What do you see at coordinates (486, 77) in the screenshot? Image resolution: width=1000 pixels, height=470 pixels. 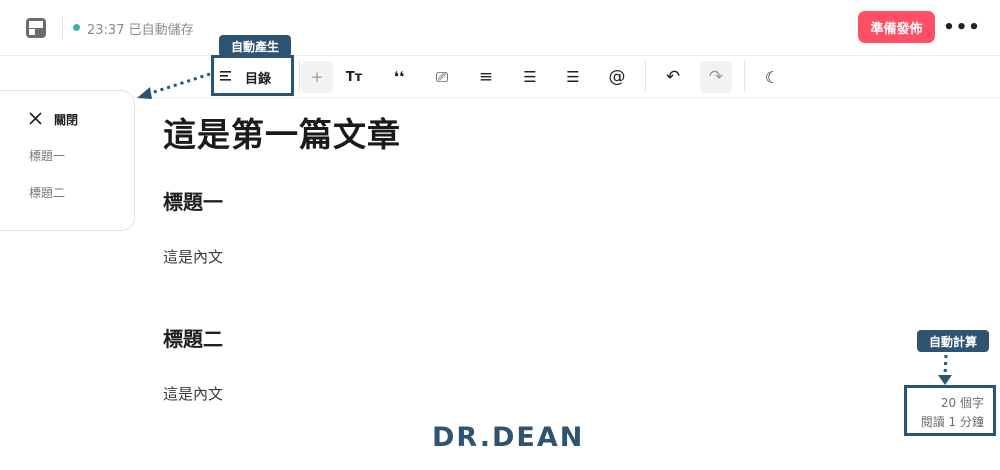 I see `align-center-icon: ≡` at bounding box center [486, 77].